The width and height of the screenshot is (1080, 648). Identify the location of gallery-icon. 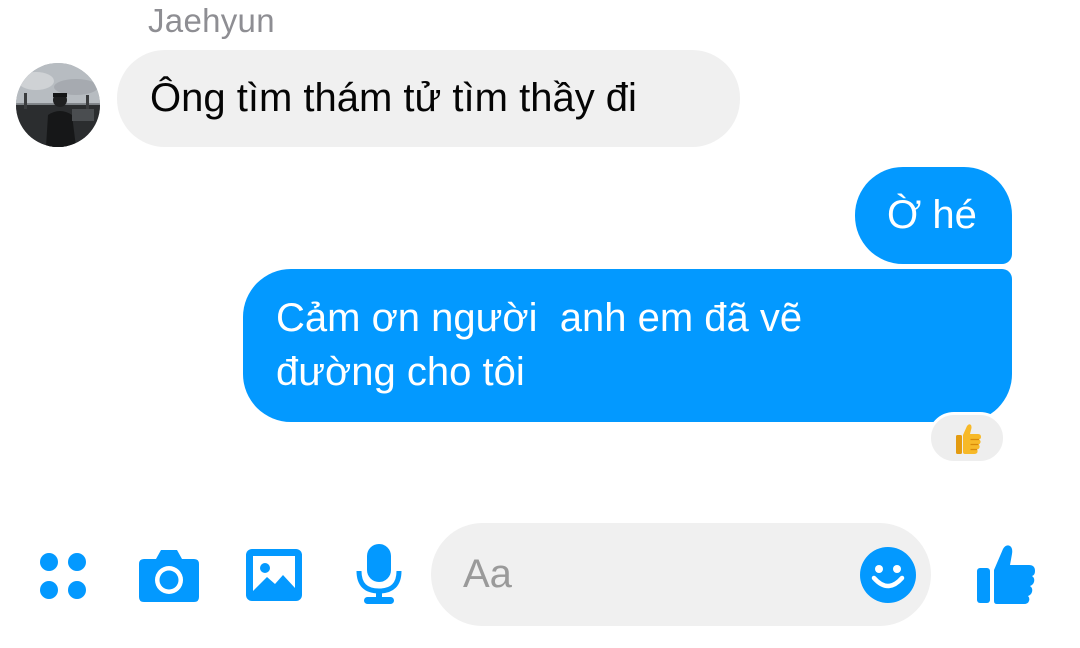
(274, 575).